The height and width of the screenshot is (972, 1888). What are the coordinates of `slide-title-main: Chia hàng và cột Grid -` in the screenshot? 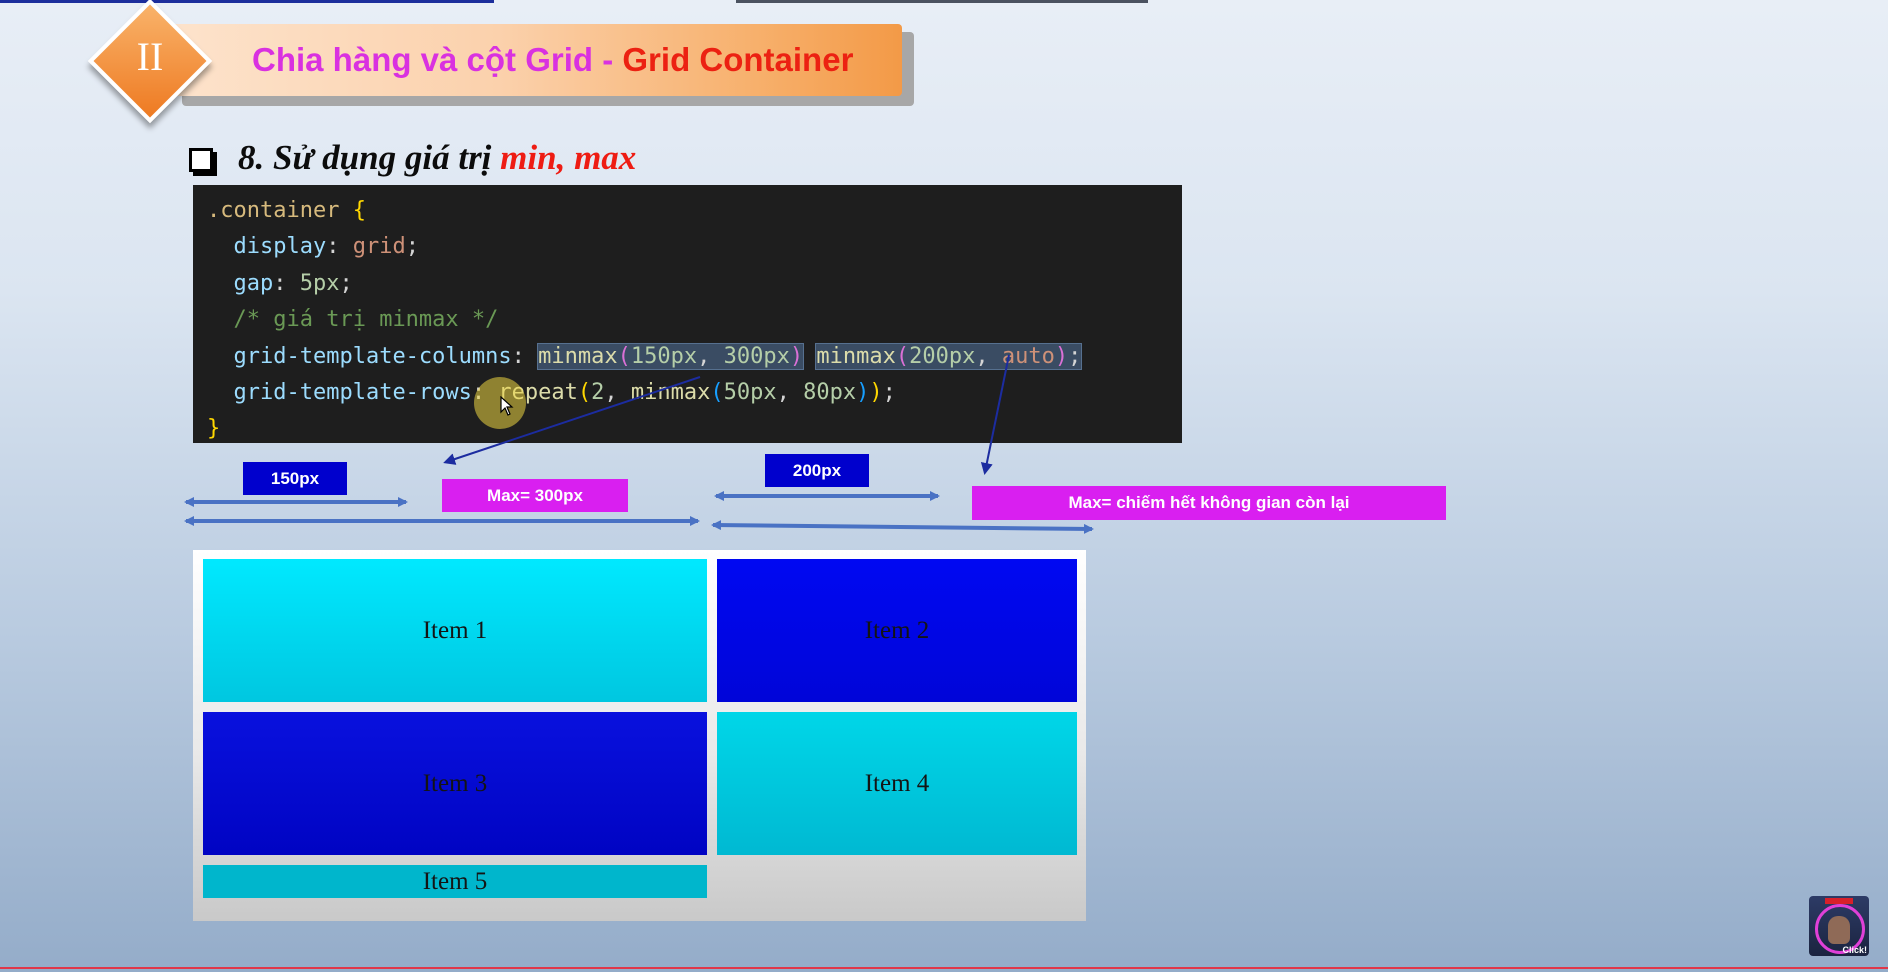 It's located at (437, 59).